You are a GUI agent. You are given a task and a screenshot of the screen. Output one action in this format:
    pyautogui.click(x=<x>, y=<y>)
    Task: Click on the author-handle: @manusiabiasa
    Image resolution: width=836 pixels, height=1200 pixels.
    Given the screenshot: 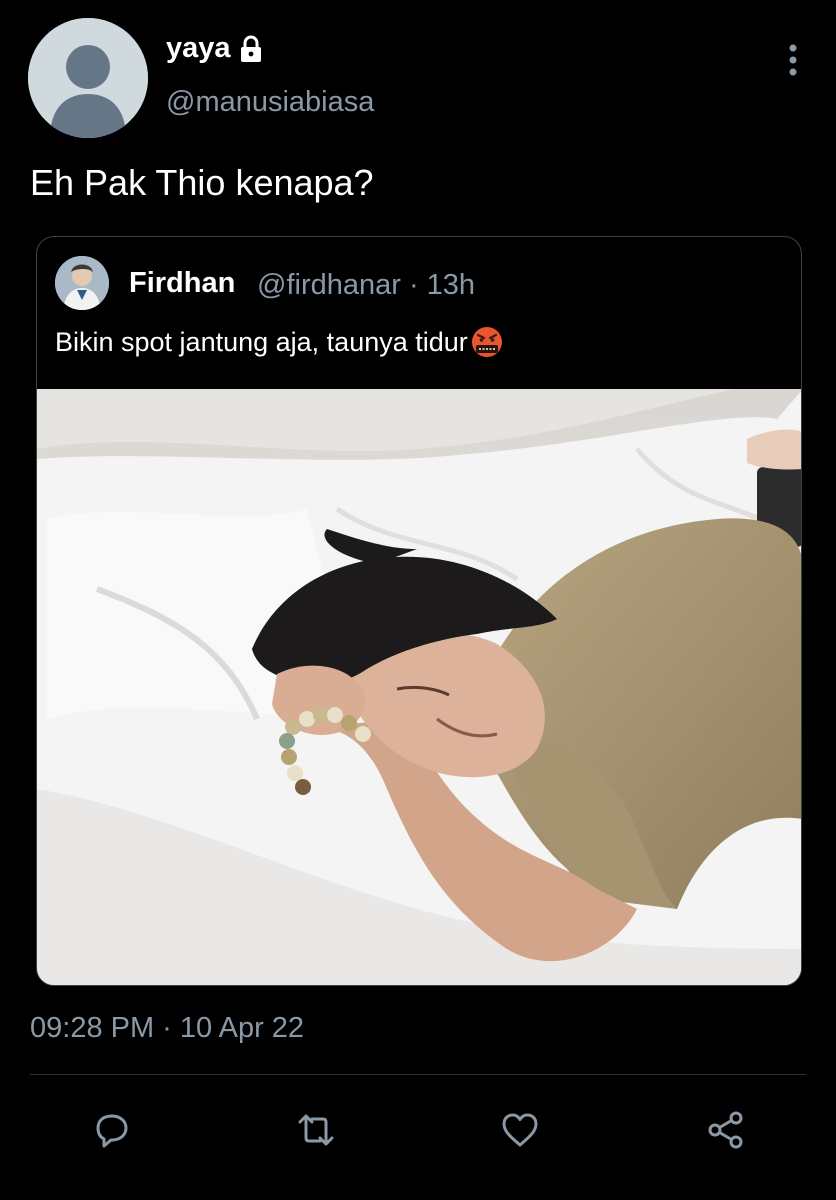 What is the action you would take?
    pyautogui.click(x=270, y=102)
    